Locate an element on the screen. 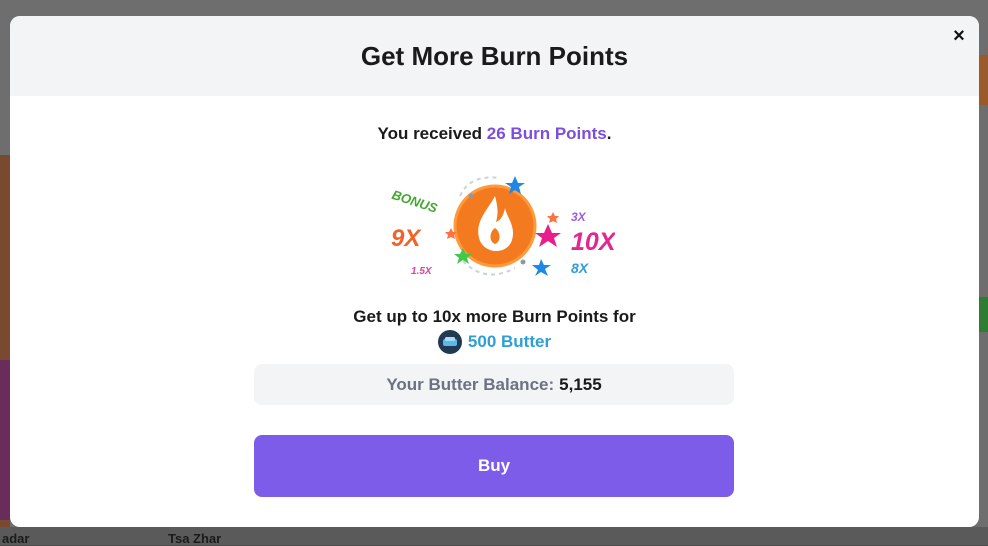  background-button is located at coordinates (983, 314).